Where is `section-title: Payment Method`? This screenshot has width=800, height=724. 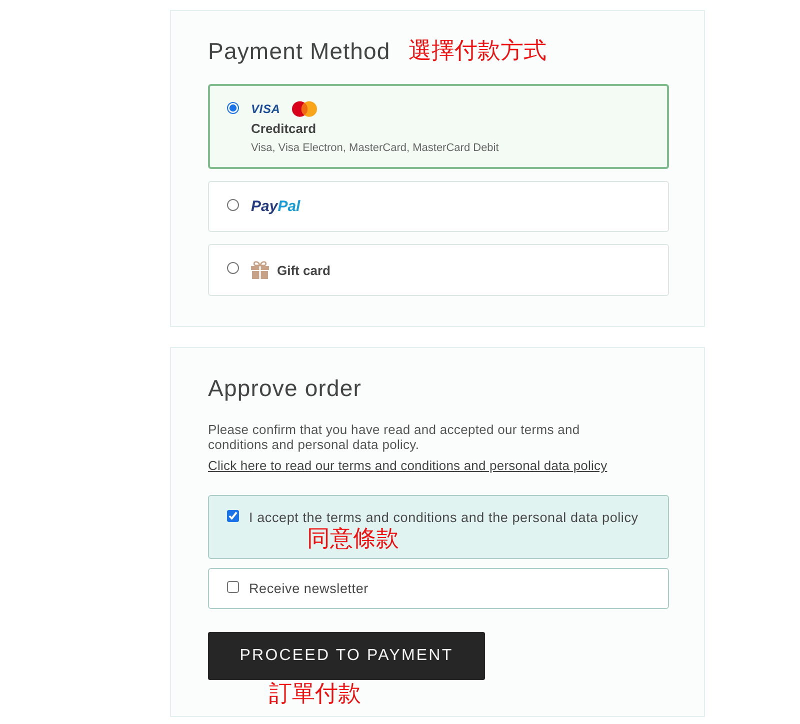 section-title: Payment Method is located at coordinates (299, 51).